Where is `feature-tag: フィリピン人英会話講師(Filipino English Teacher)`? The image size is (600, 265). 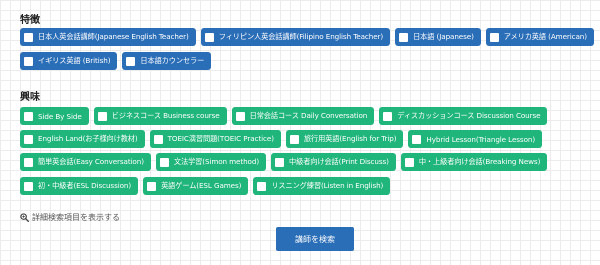 feature-tag: フィリピン人英会話講師(Filipino English Teacher) is located at coordinates (295, 37).